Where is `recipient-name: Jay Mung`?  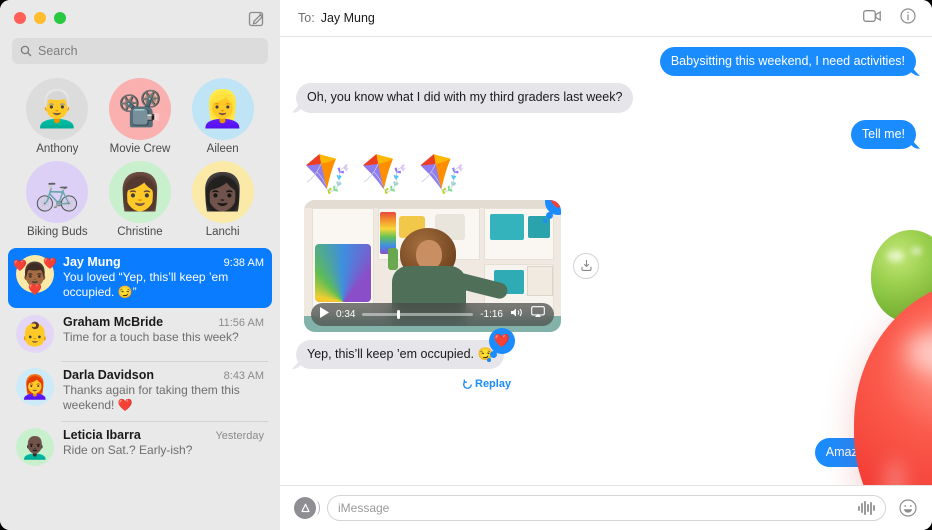
recipient-name: Jay Mung is located at coordinates (348, 18).